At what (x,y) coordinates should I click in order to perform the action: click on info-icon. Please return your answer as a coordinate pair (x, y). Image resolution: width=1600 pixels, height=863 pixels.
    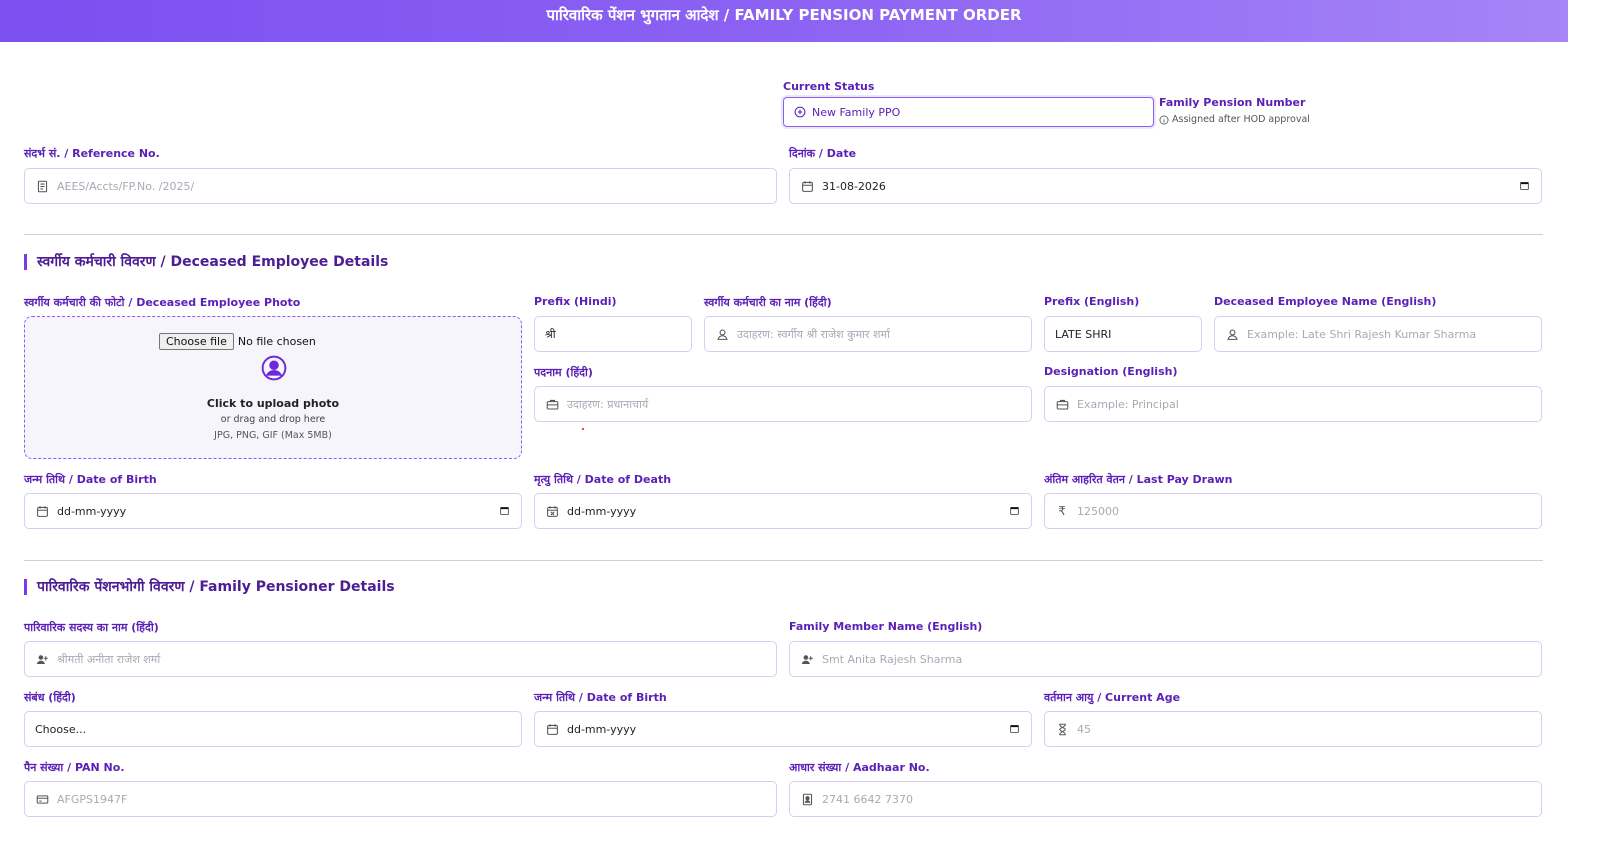
    Looking at the image, I should click on (1164, 119).